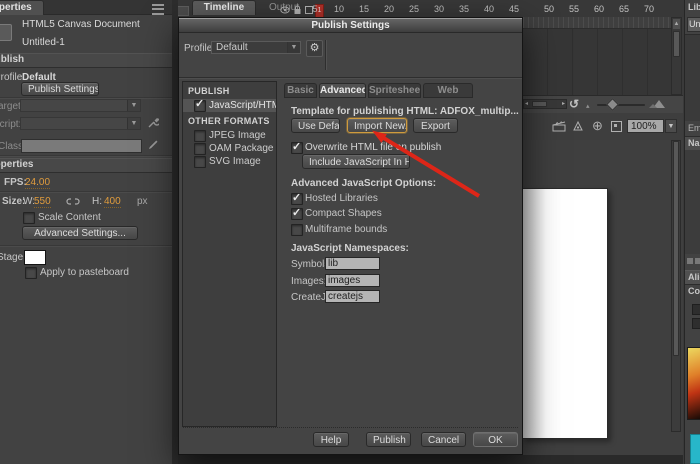  I want to click on tab-properties: Properties, so click(22, 7).